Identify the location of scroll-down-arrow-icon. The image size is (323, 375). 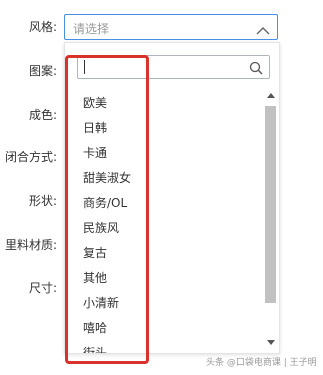
(271, 342).